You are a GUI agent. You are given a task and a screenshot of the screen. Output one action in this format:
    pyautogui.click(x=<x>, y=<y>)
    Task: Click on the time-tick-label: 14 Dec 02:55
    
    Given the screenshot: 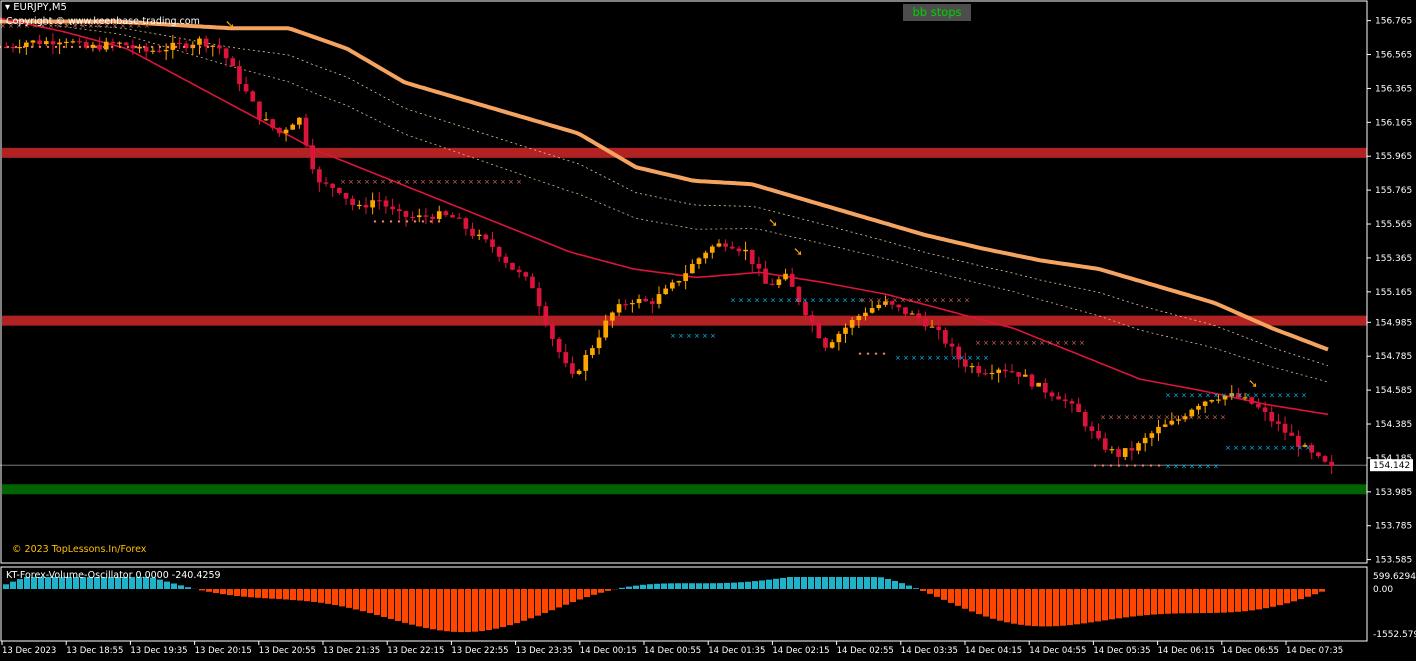 What is the action you would take?
    pyautogui.click(x=865, y=651)
    